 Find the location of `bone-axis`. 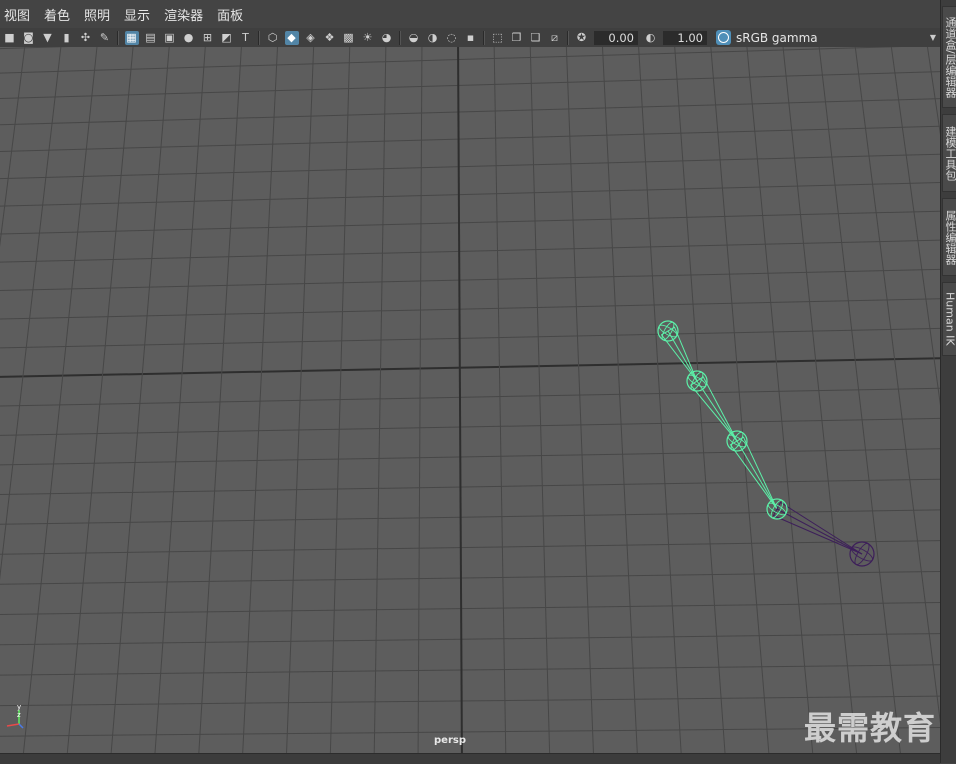

bone-axis is located at coordinates (682, 356).